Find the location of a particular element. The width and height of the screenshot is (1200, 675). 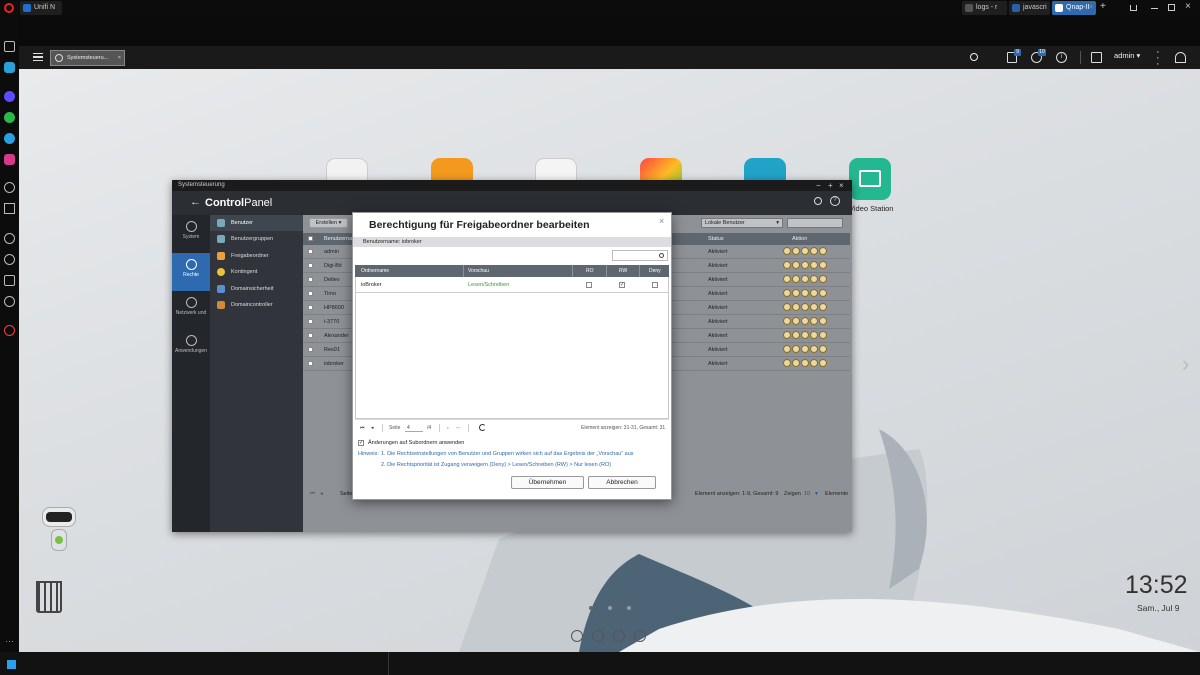

history-icon is located at coordinates (9, 259).